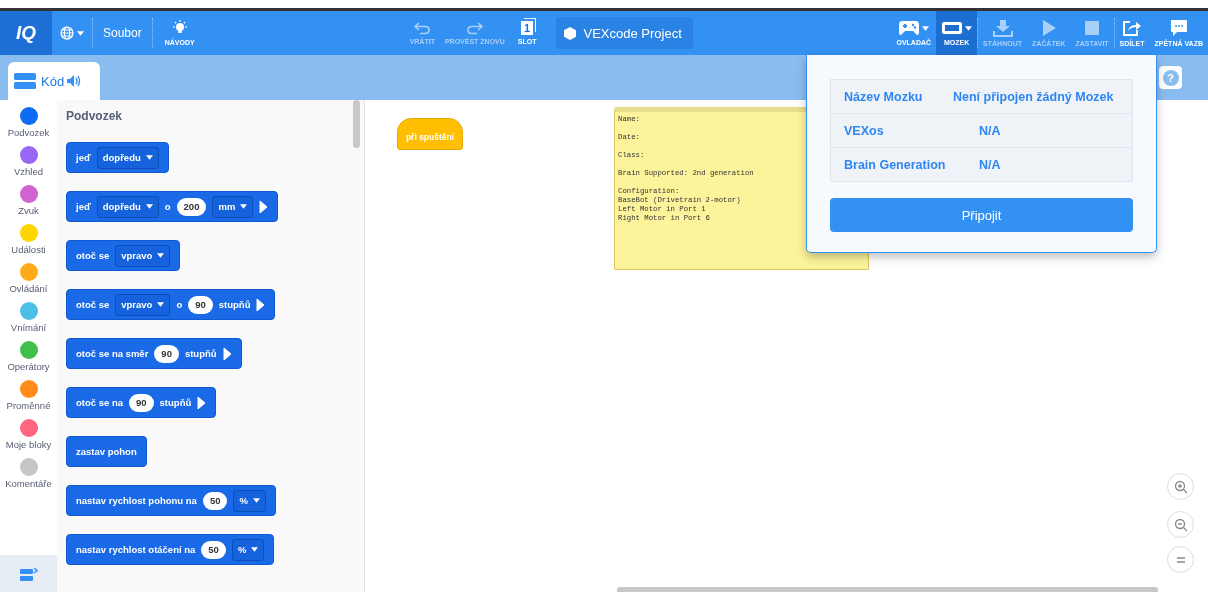 The height and width of the screenshot is (592, 1208). Describe the element at coordinates (909, 28) in the screenshot. I see `gamepad-icon` at that location.